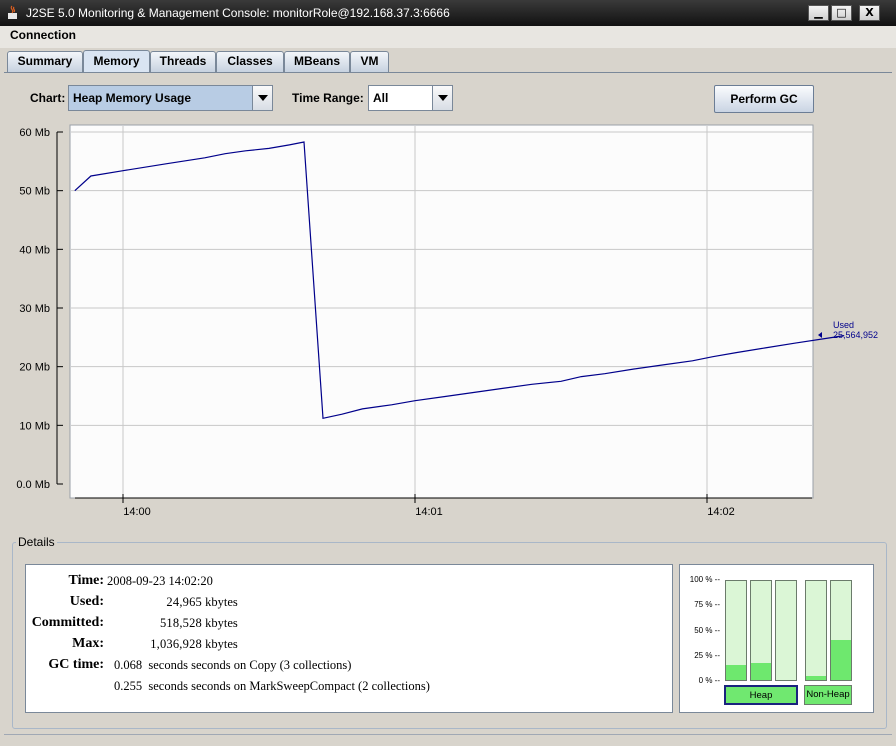  What do you see at coordinates (250, 665) in the screenshot?
I see `detail-gc-copy-unit: seconds seconds on Copy (3 collections)` at bounding box center [250, 665].